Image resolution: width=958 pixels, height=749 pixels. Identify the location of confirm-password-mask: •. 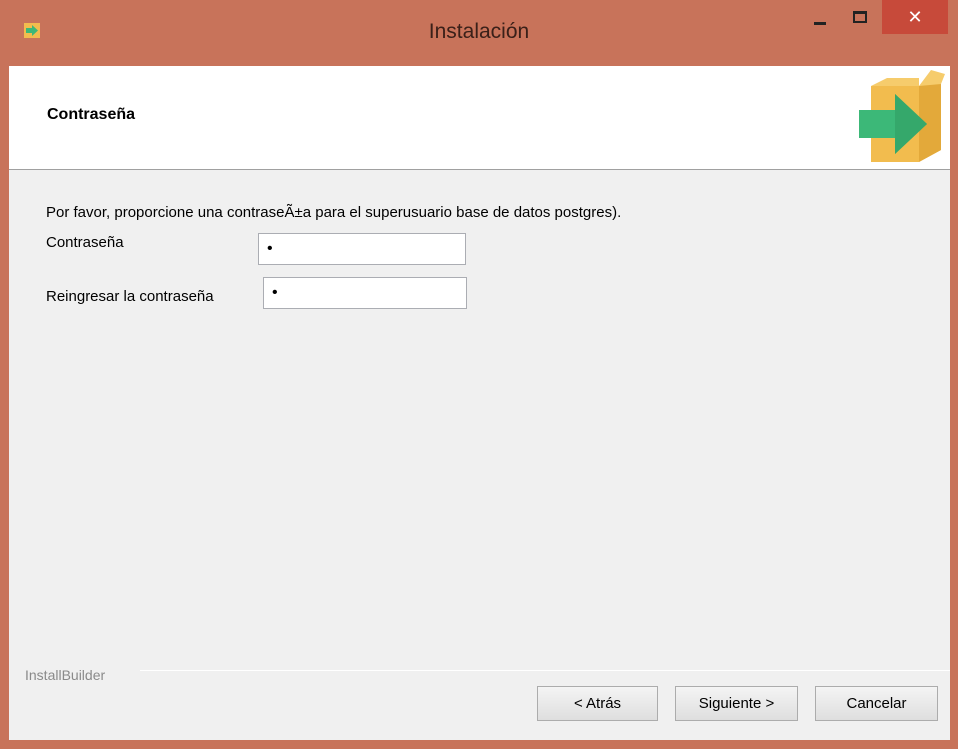
(275, 292).